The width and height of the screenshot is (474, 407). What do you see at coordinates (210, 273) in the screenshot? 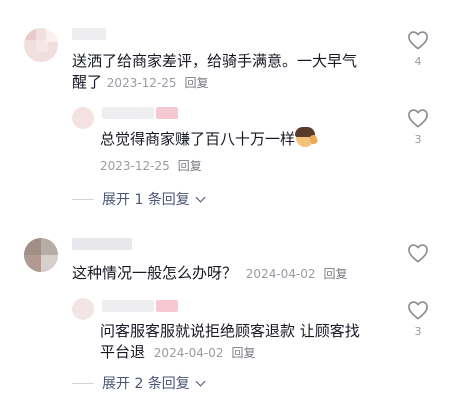
I see `comment-text: 这种情况一般怎么办呀？ 2024-04-02 回复` at bounding box center [210, 273].